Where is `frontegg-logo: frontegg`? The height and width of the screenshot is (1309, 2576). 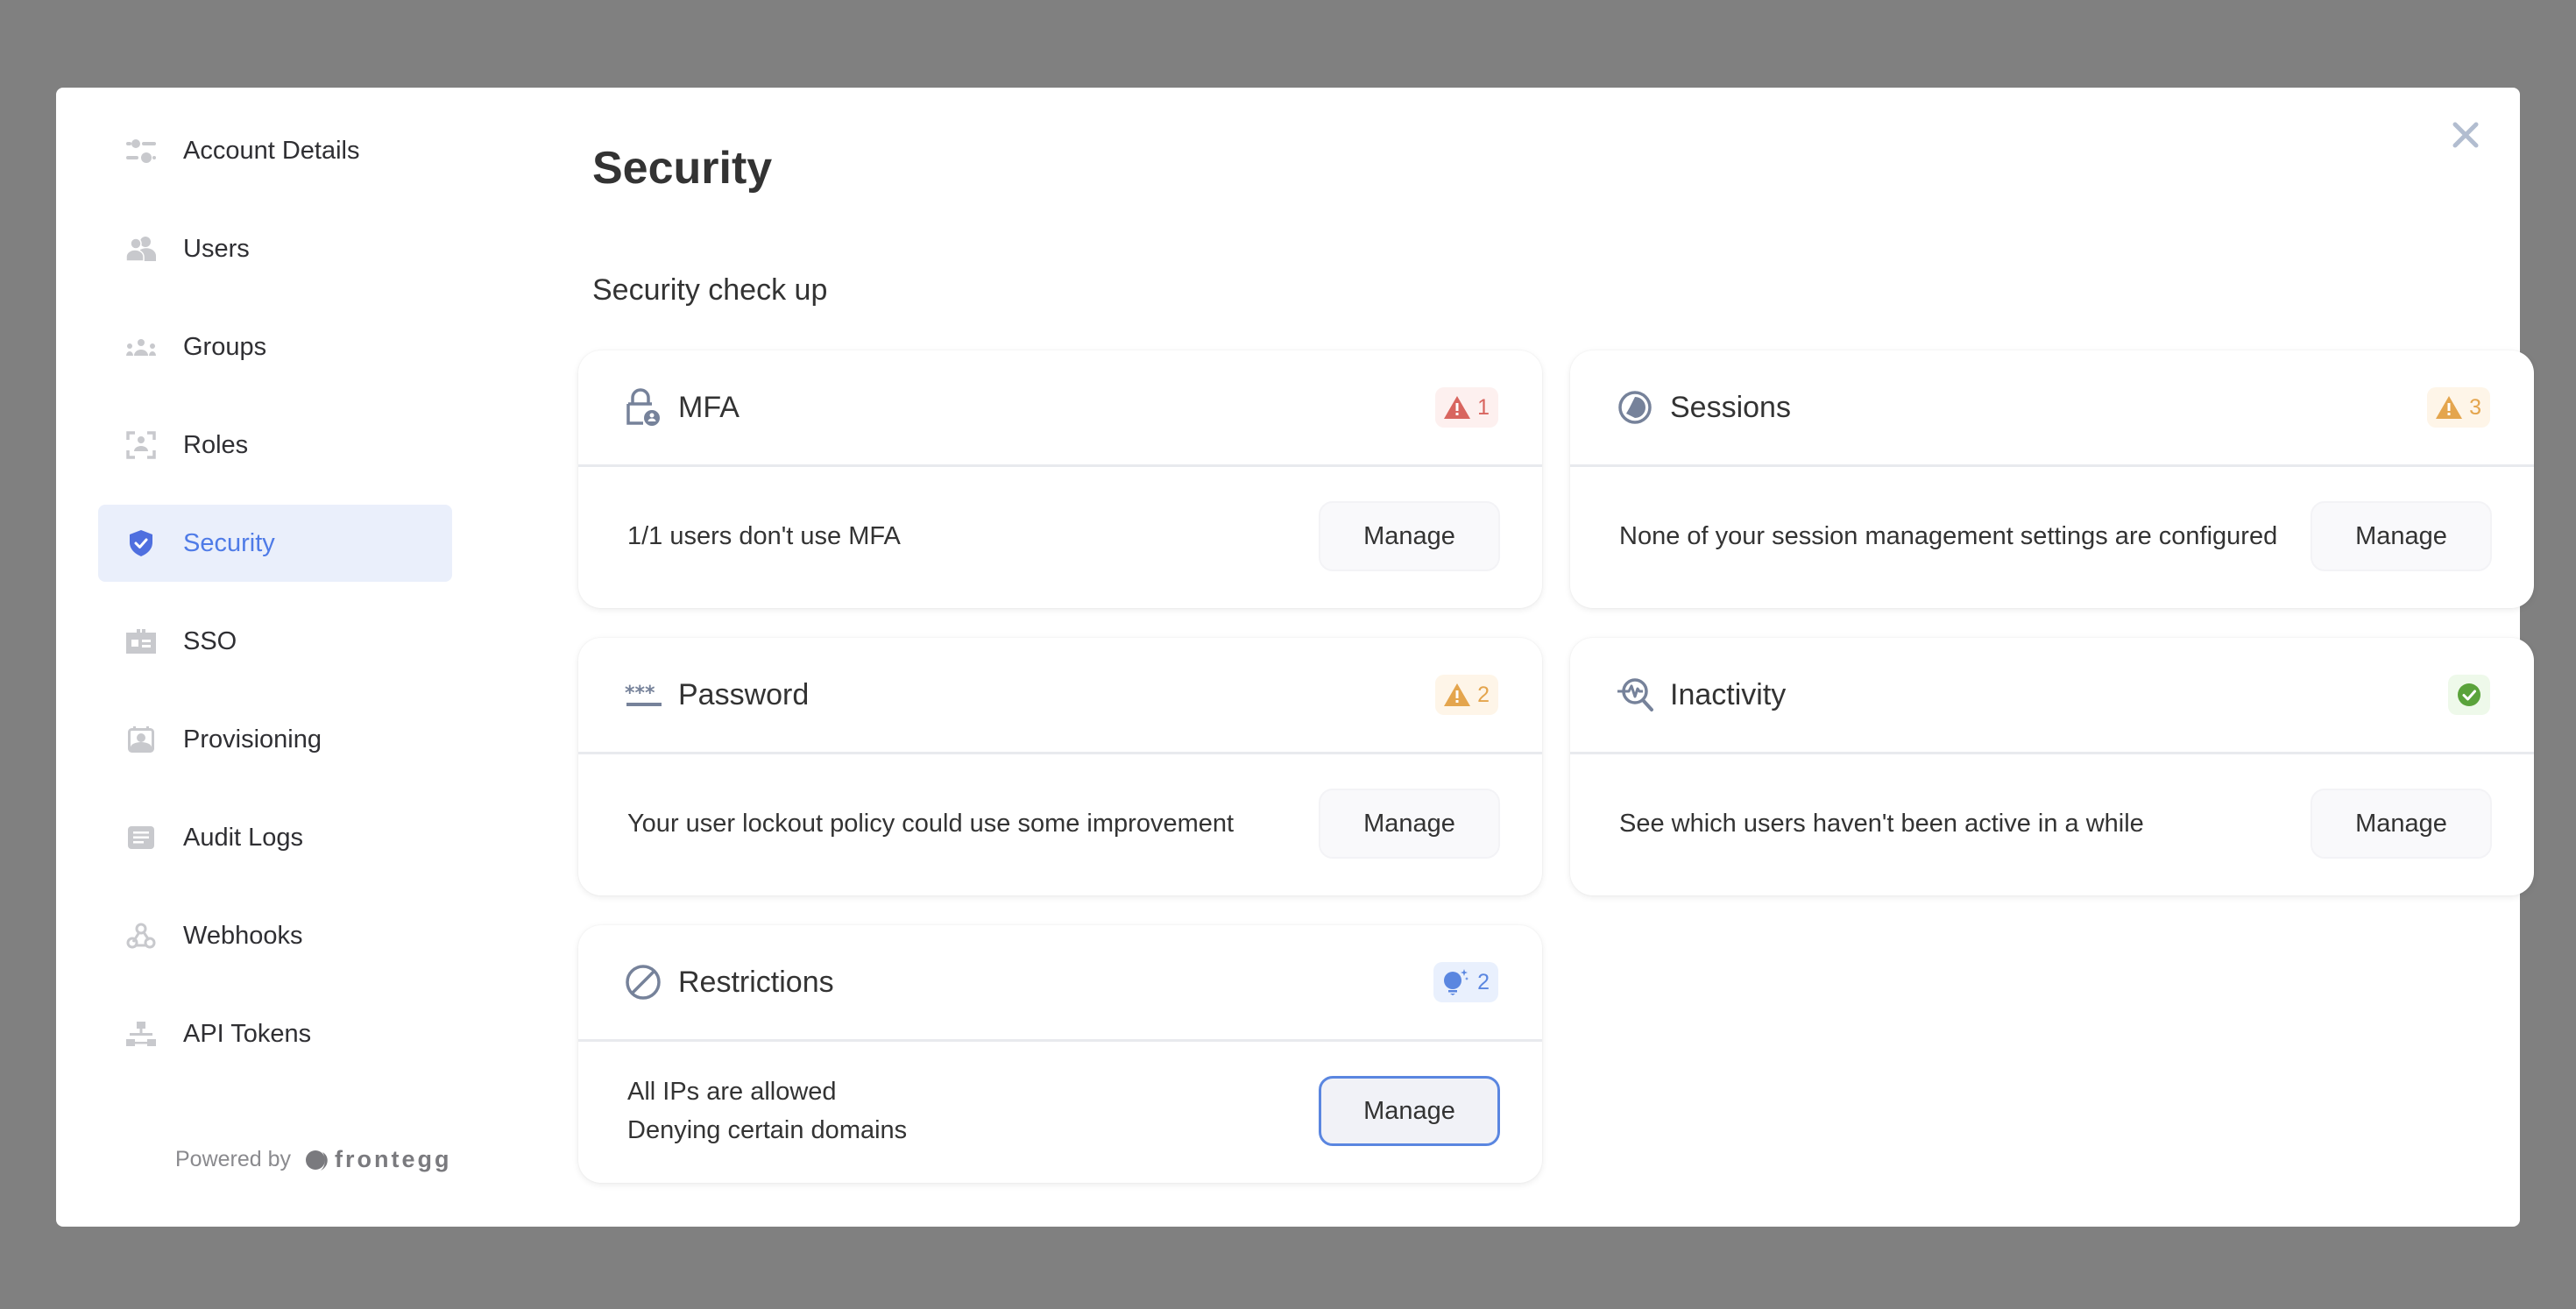
frontegg-logo: frontegg is located at coordinates (378, 1159).